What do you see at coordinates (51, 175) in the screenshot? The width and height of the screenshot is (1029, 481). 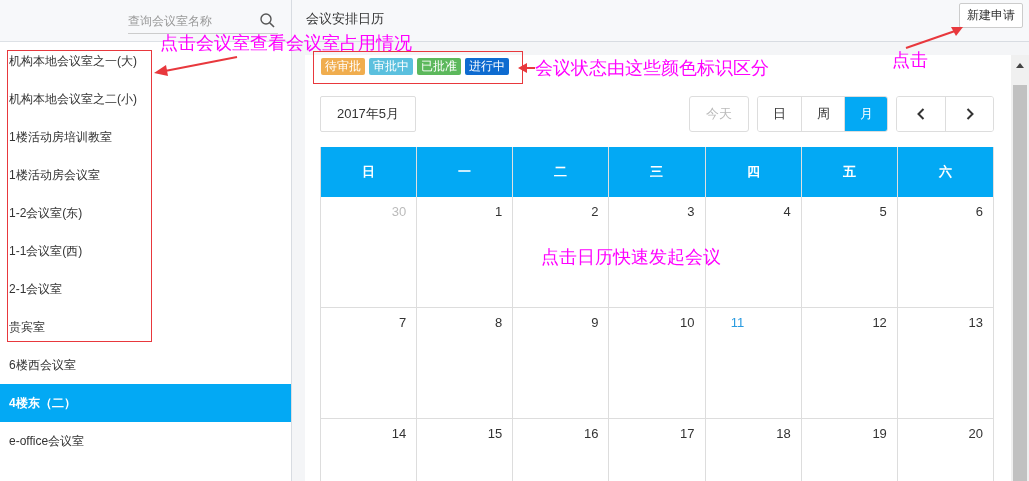 I see `room-item: 1楼活动房会议室` at bounding box center [51, 175].